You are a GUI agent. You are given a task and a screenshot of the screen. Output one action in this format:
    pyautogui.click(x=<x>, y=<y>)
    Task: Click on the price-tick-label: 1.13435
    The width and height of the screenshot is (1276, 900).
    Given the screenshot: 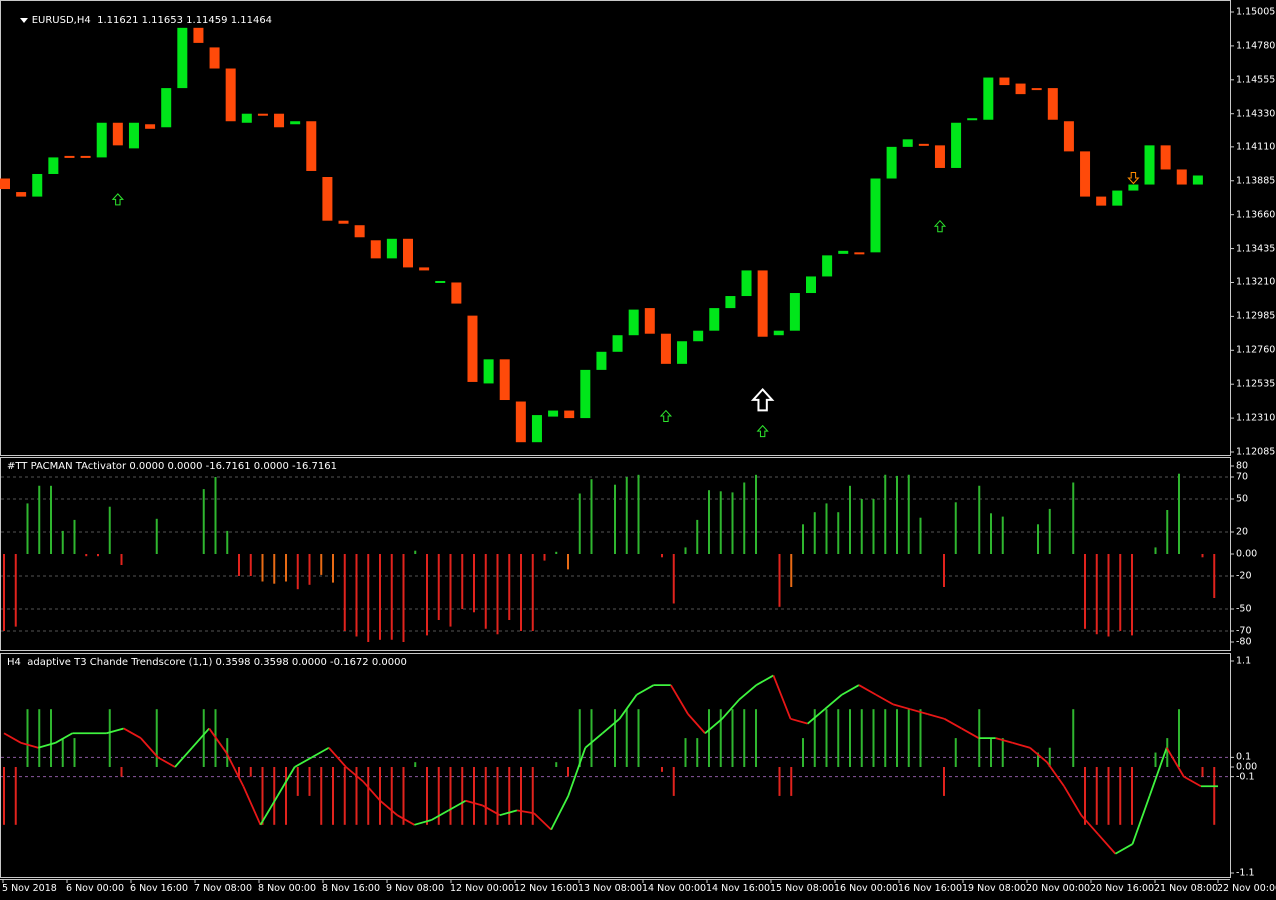 What is the action you would take?
    pyautogui.click(x=1256, y=249)
    